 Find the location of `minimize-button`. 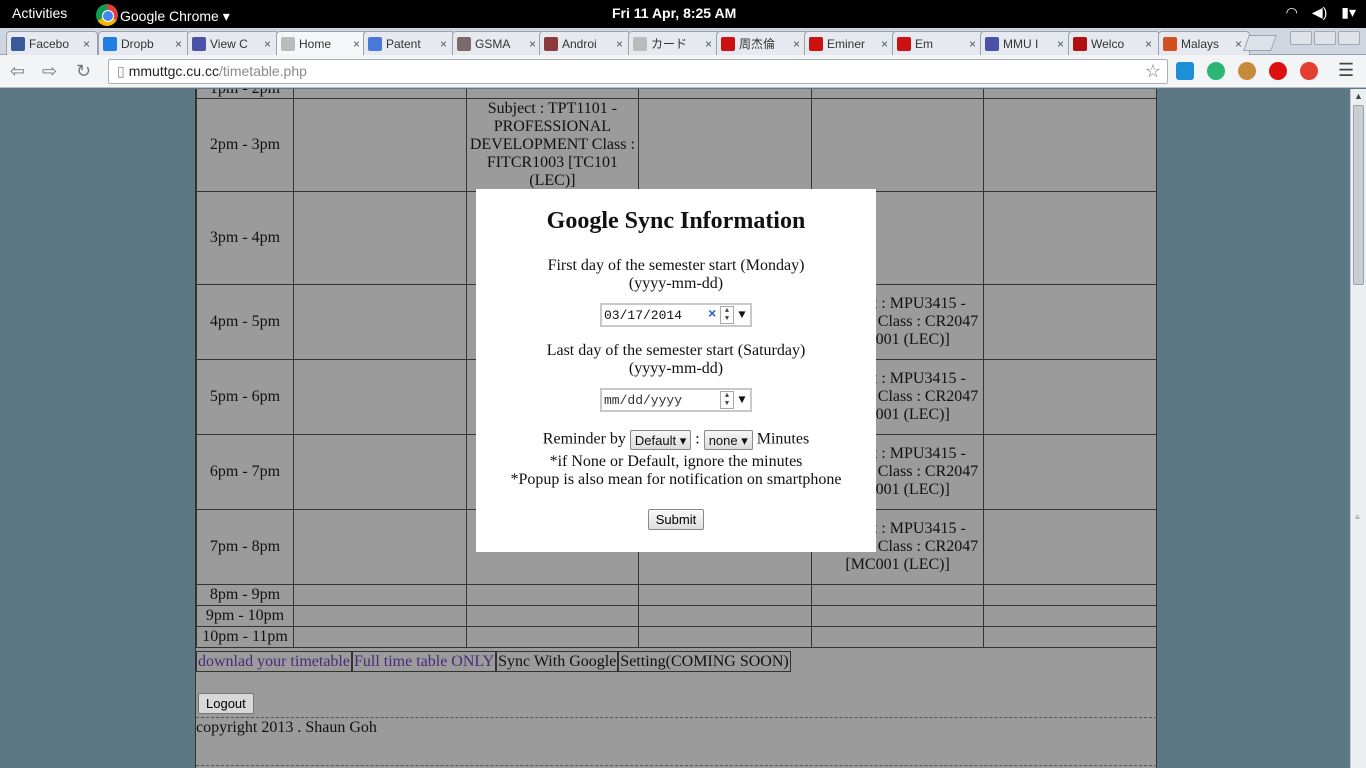

minimize-button is located at coordinates (1301, 38).